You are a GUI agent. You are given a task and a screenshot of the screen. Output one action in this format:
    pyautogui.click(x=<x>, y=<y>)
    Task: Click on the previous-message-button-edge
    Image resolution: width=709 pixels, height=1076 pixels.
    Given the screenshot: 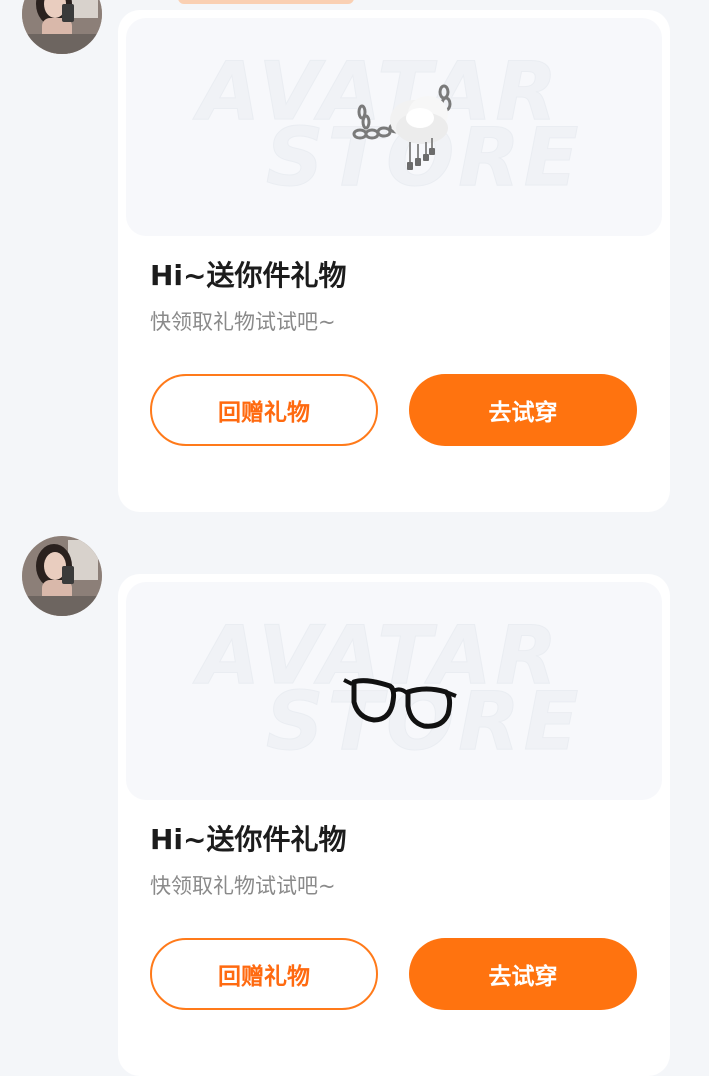 What is the action you would take?
    pyautogui.click(x=266, y=2)
    